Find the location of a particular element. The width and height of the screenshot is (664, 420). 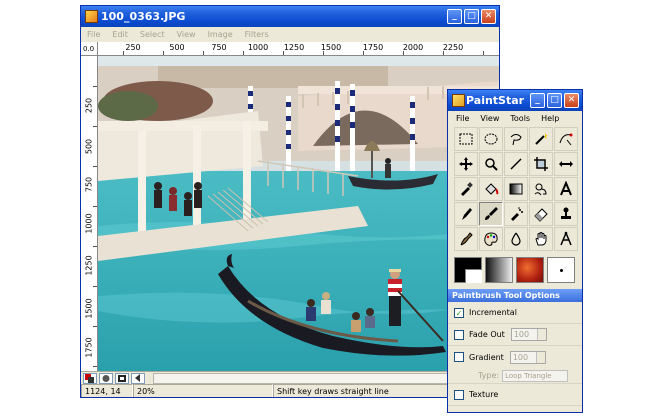

gradient-swatch is located at coordinates (499, 270).